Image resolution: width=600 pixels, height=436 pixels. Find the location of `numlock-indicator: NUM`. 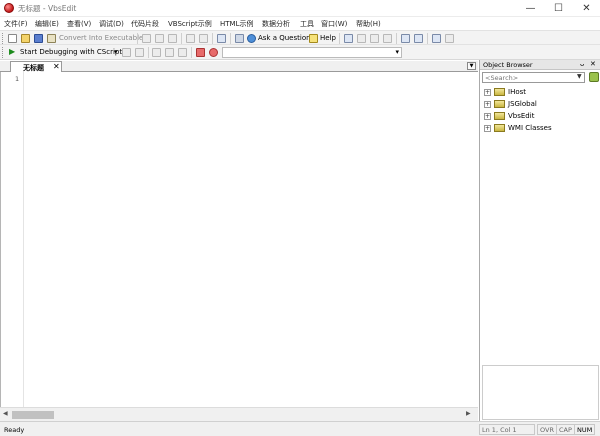

numlock-indicator: NUM is located at coordinates (585, 429).